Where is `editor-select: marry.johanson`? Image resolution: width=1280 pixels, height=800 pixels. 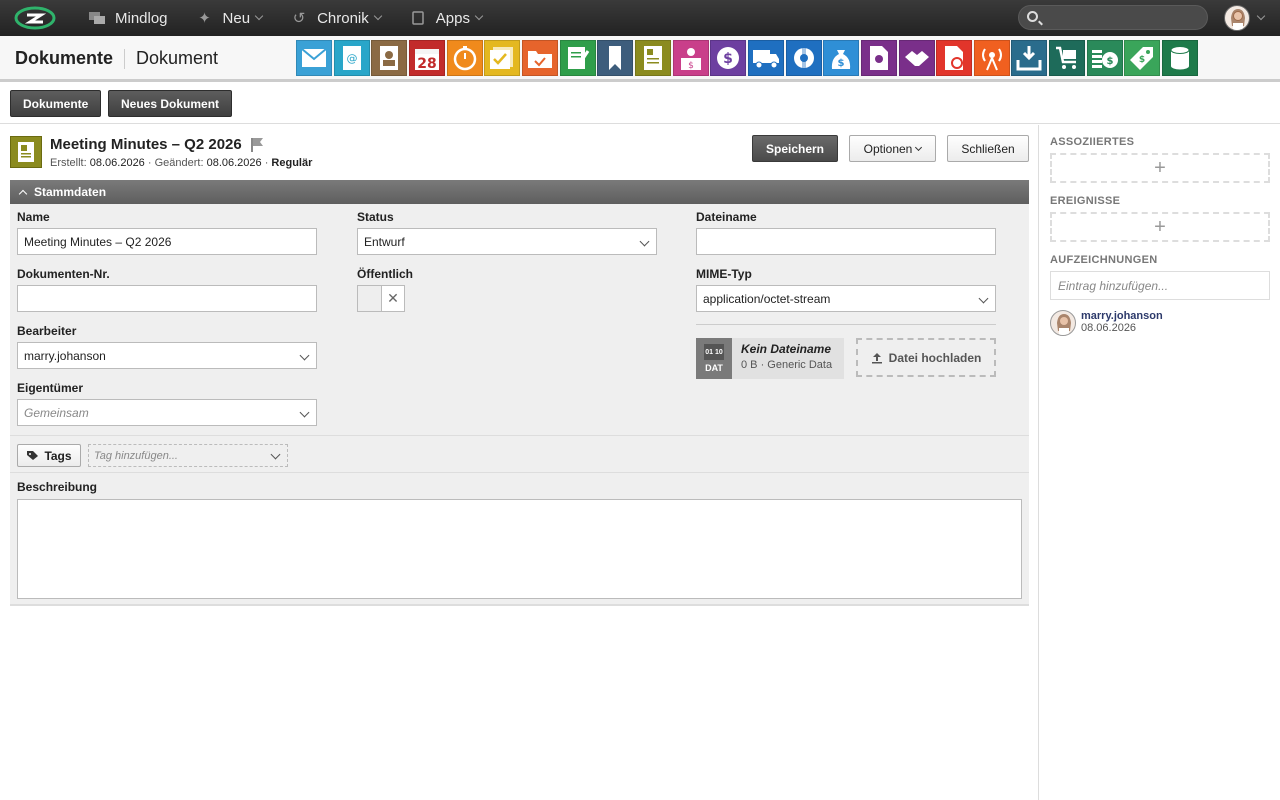
editor-select: marry.johanson is located at coordinates (167, 355).